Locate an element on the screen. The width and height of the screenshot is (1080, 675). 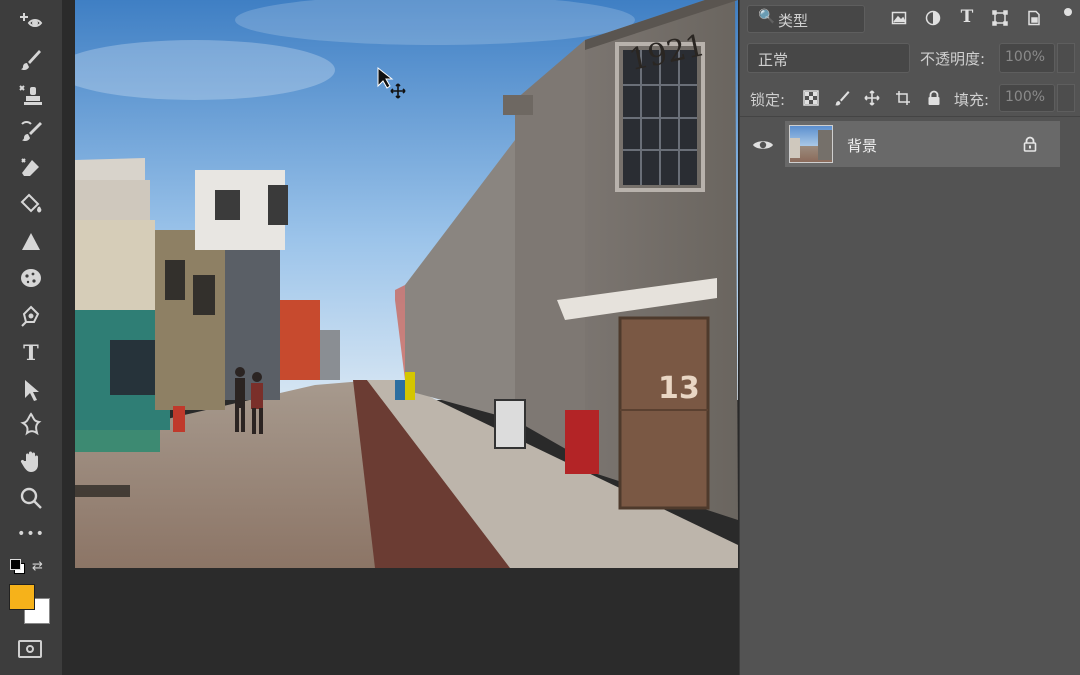
layer-name: 背景 is located at coordinates (862, 146).